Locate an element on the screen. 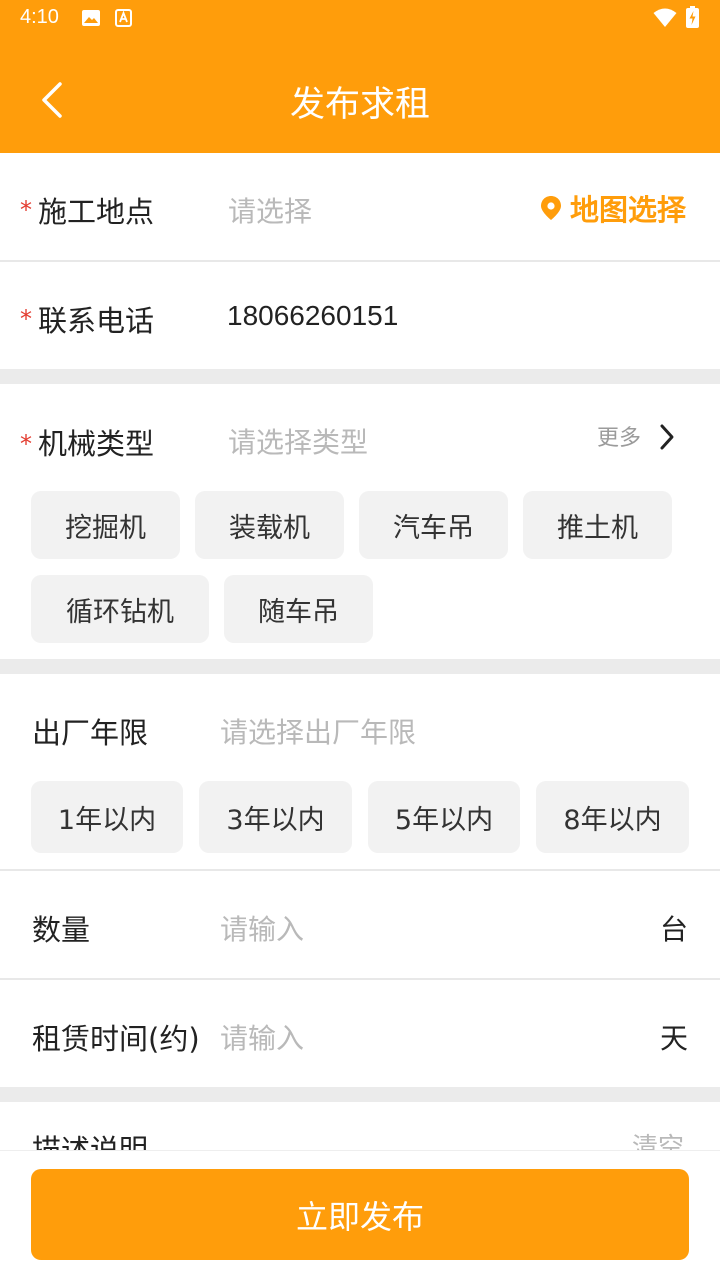 The width and height of the screenshot is (720, 1280). machine-chip-truck-mounted-crane: 随车吊 is located at coordinates (298, 609).